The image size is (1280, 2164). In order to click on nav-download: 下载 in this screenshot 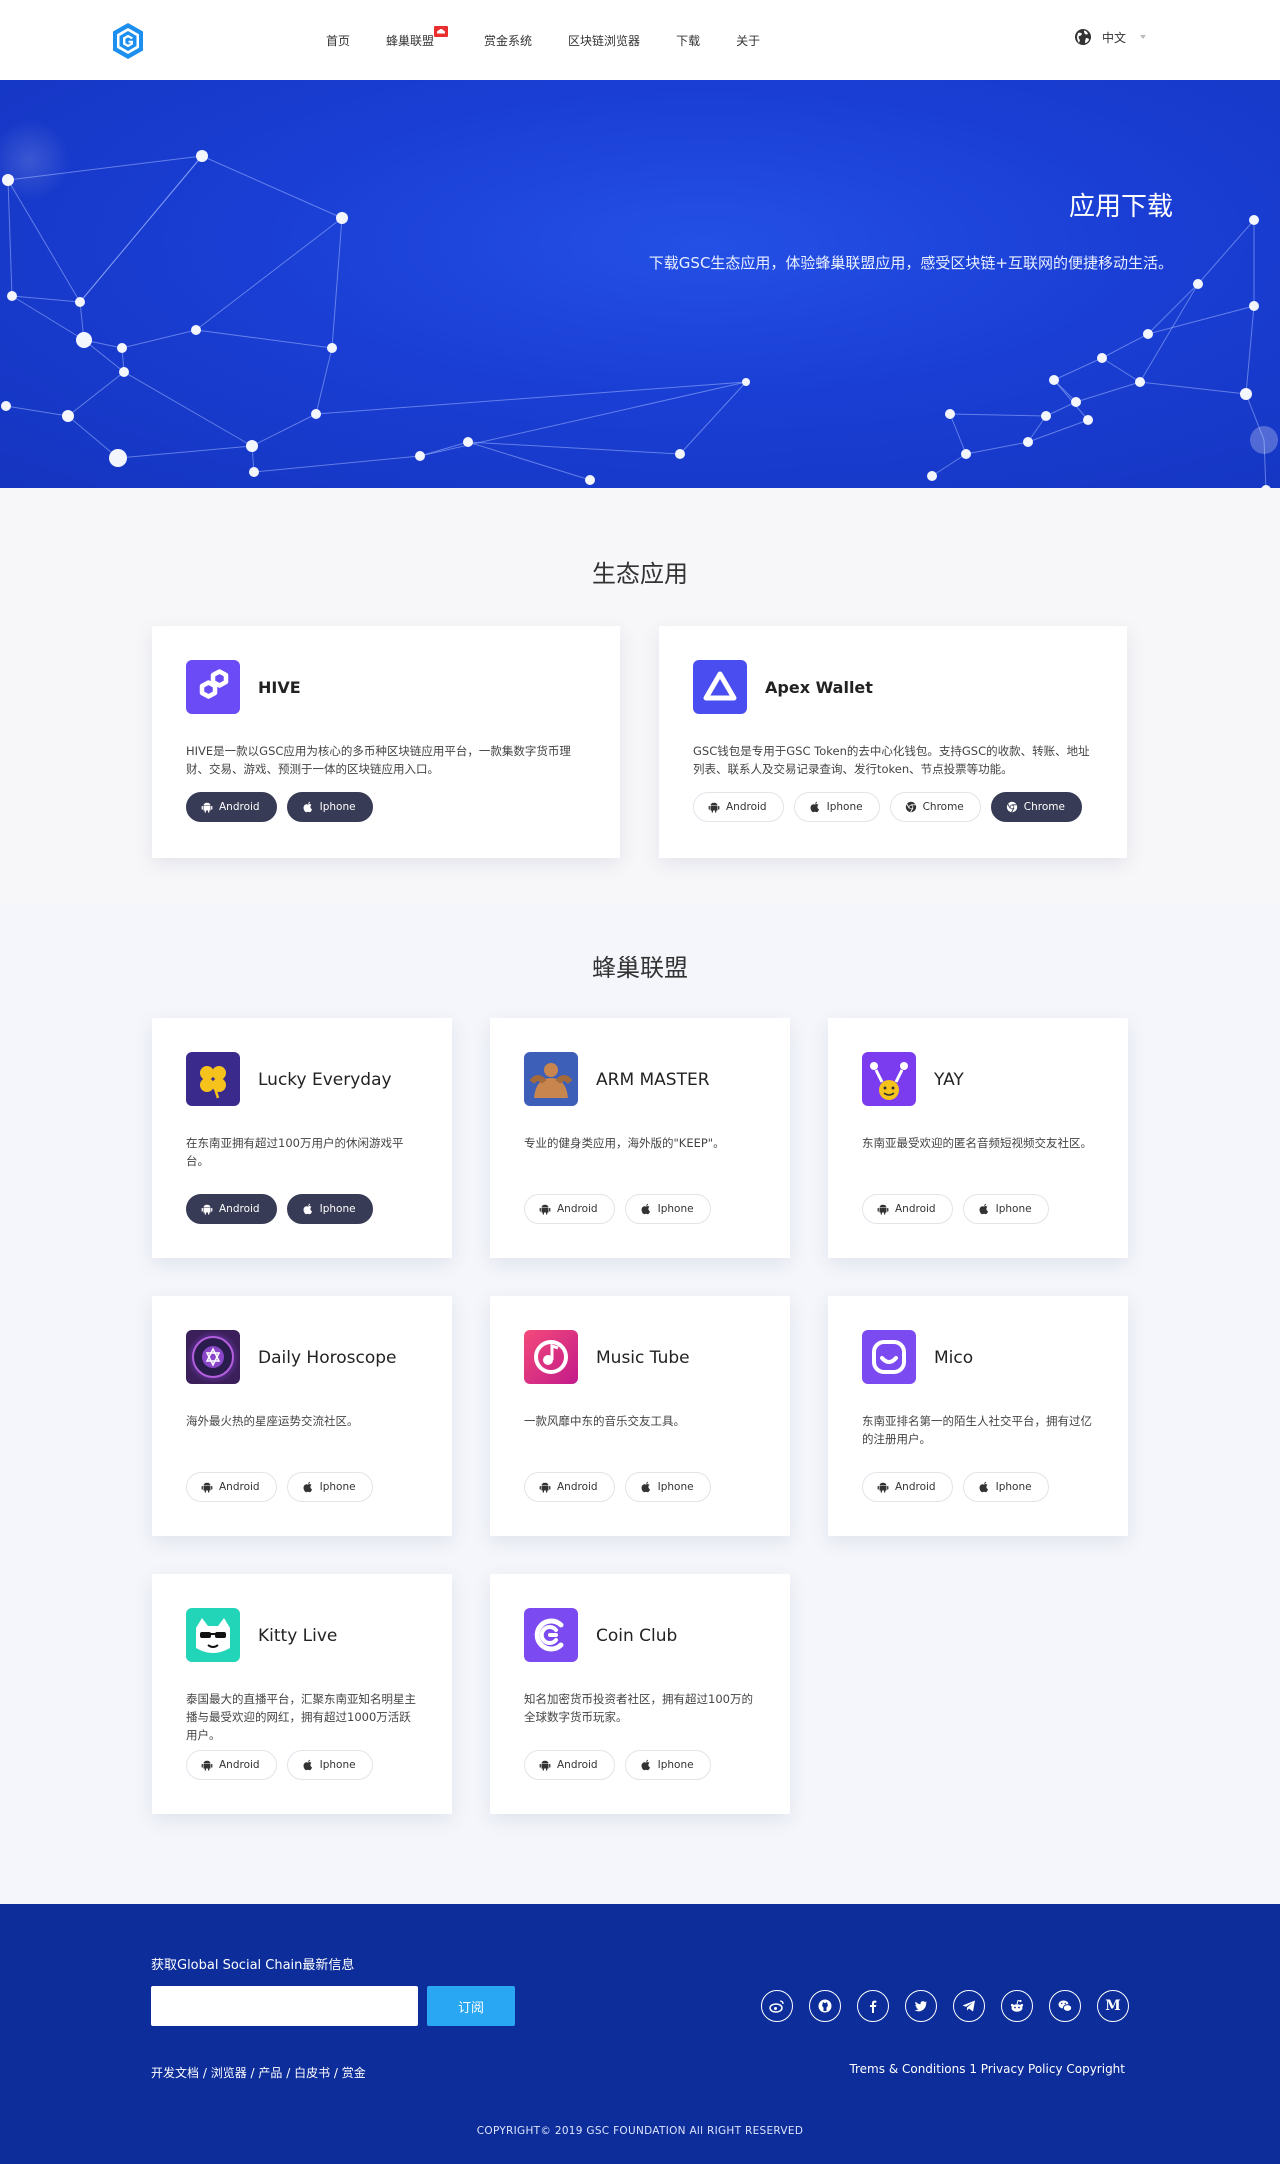, I will do `click(688, 40)`.